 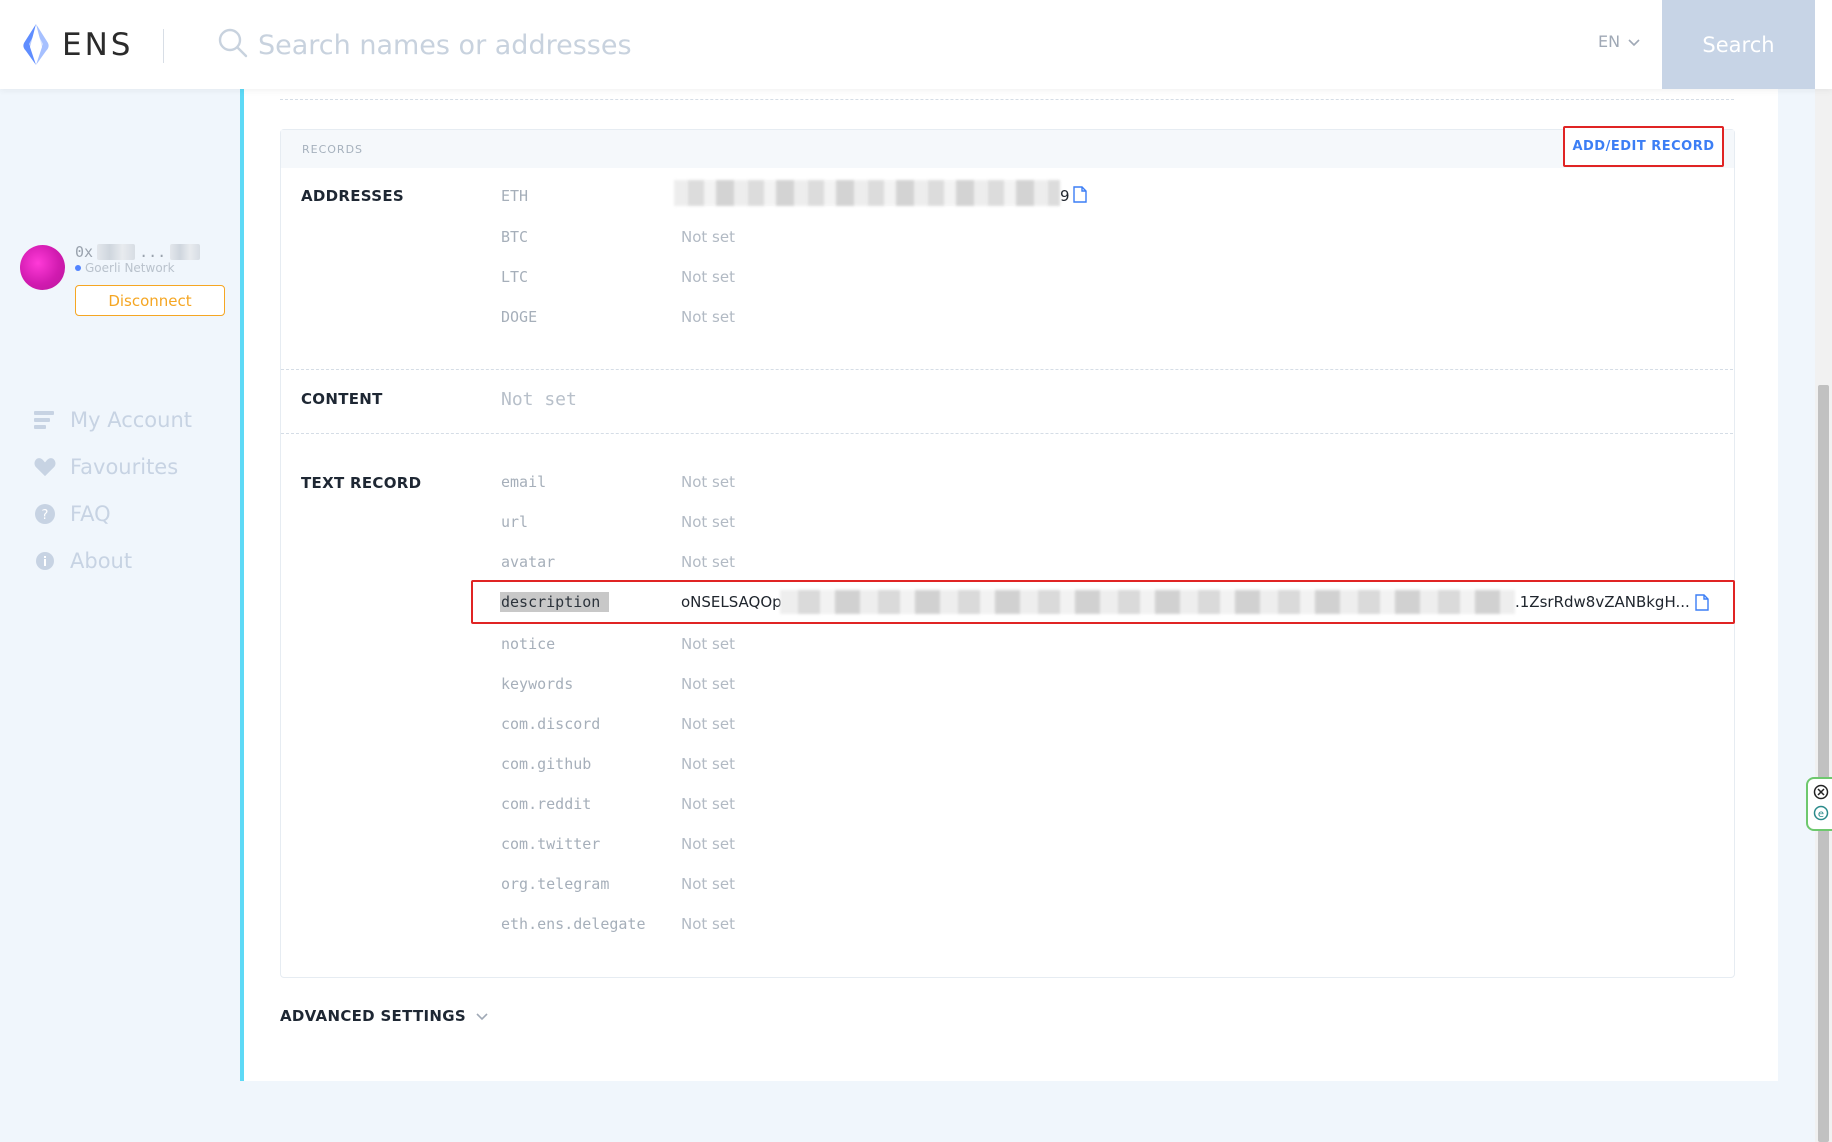 I want to click on language-selector: EN, so click(x=1619, y=41).